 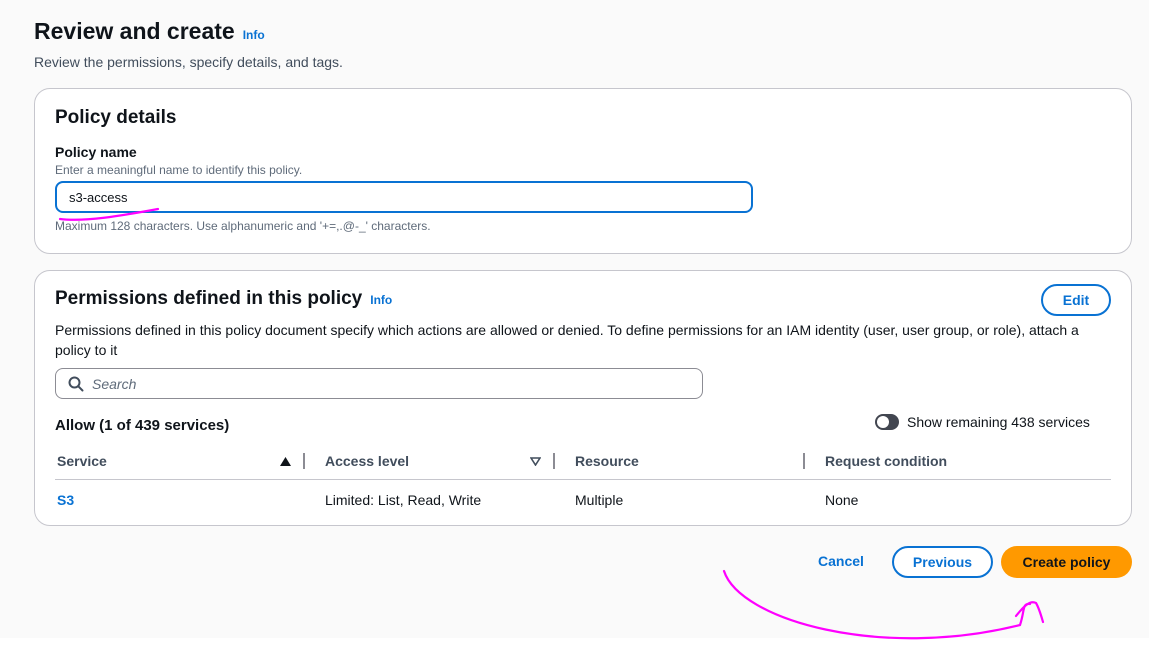 I want to click on search-input, so click(x=392, y=383).